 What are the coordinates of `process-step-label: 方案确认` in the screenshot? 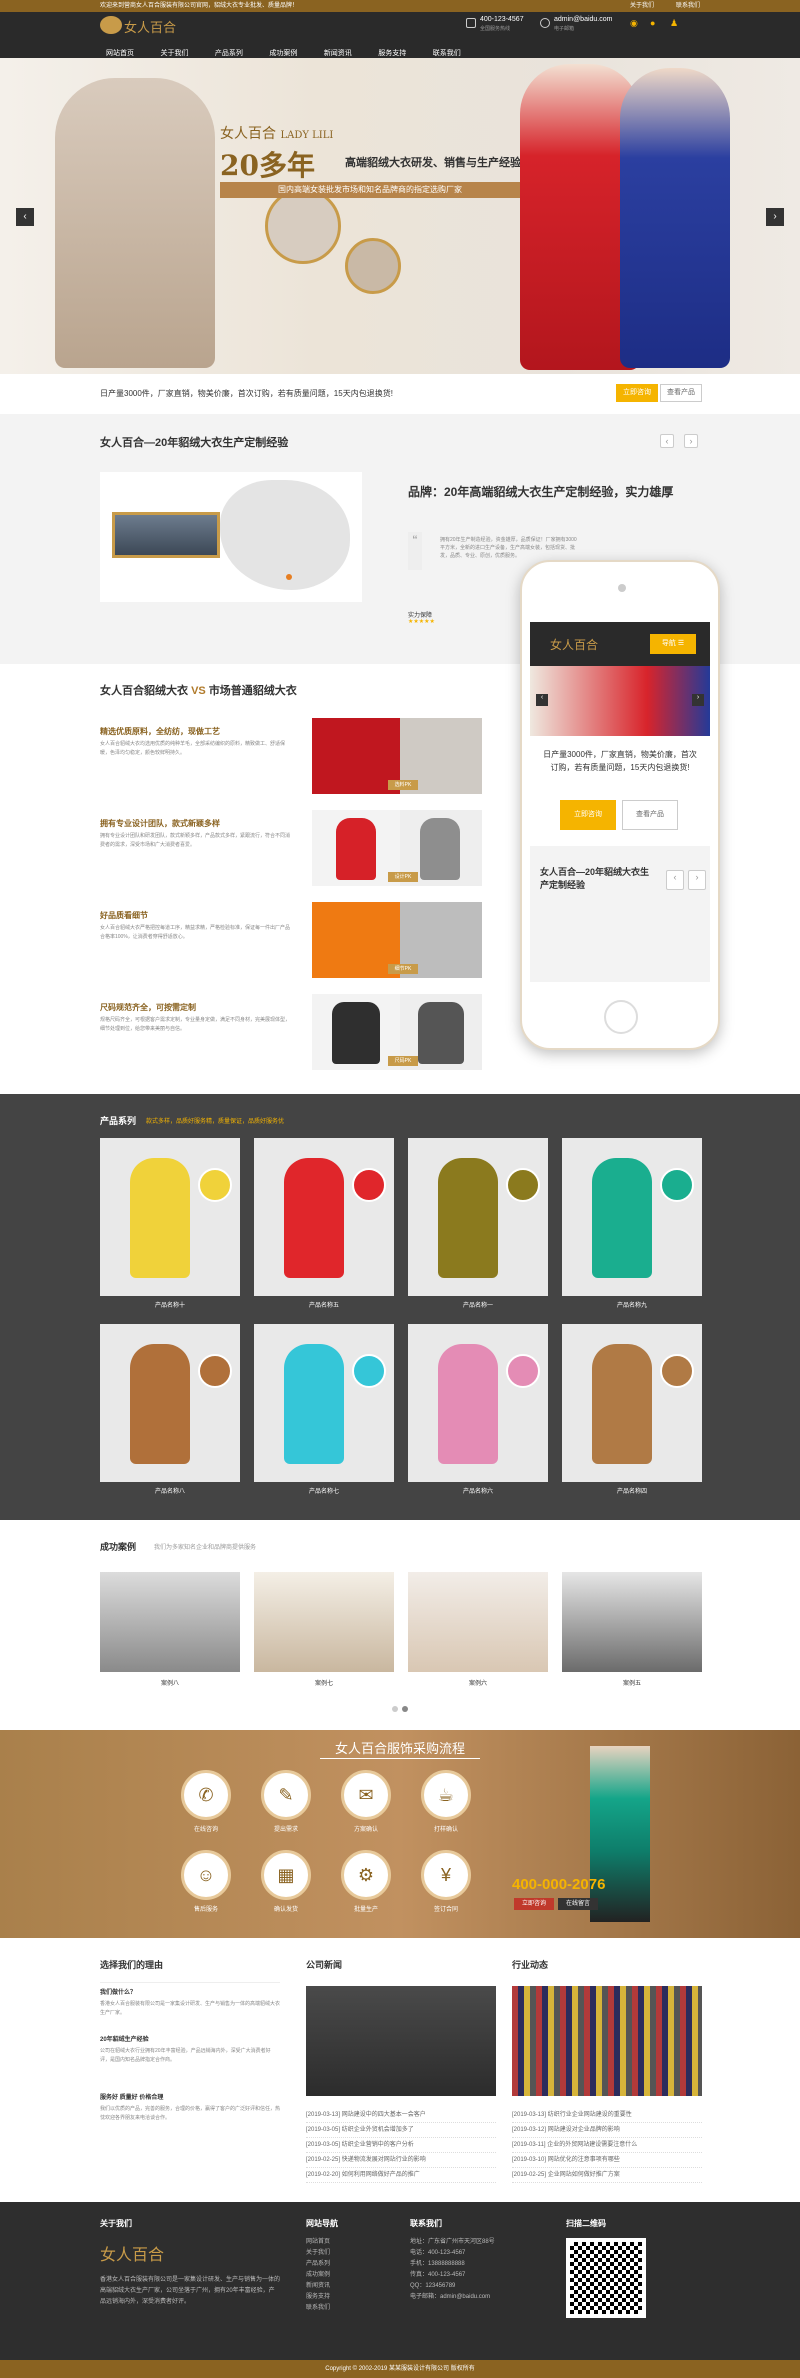 It's located at (365, 1830).